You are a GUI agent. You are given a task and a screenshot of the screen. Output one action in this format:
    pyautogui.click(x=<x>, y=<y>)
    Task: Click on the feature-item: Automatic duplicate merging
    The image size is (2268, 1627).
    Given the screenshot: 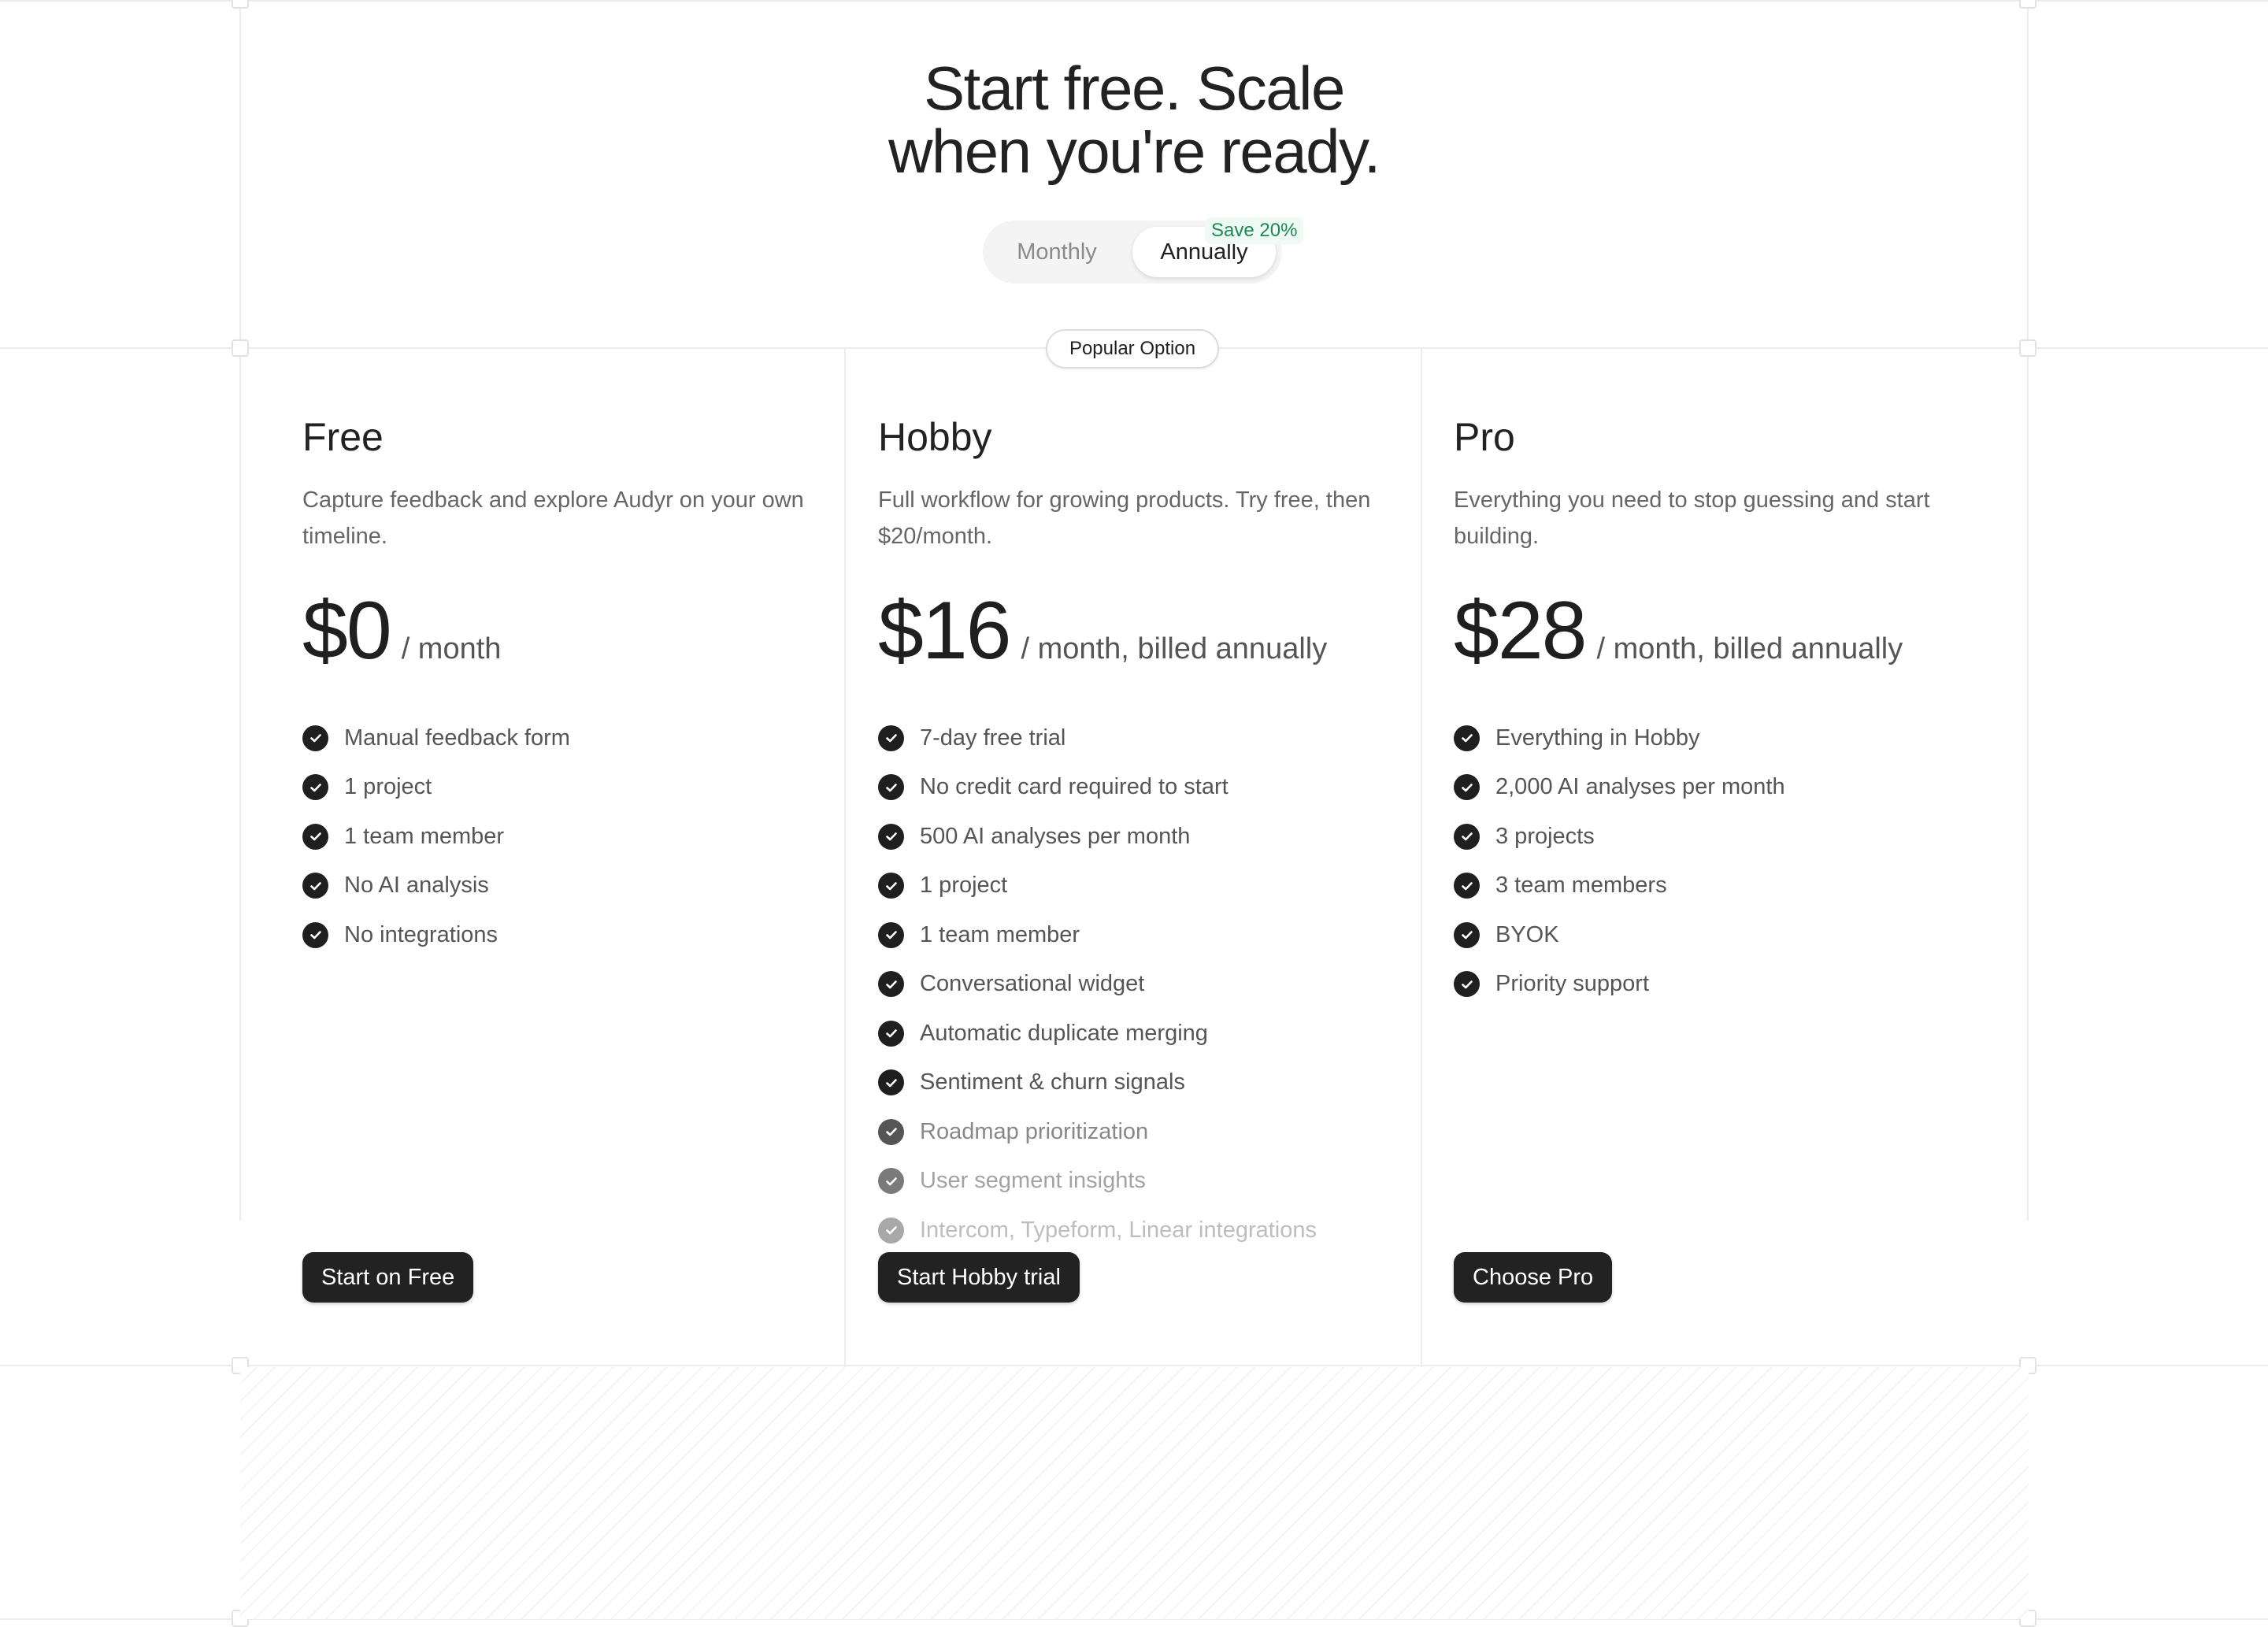 What is the action you would take?
    pyautogui.click(x=1153, y=1034)
    